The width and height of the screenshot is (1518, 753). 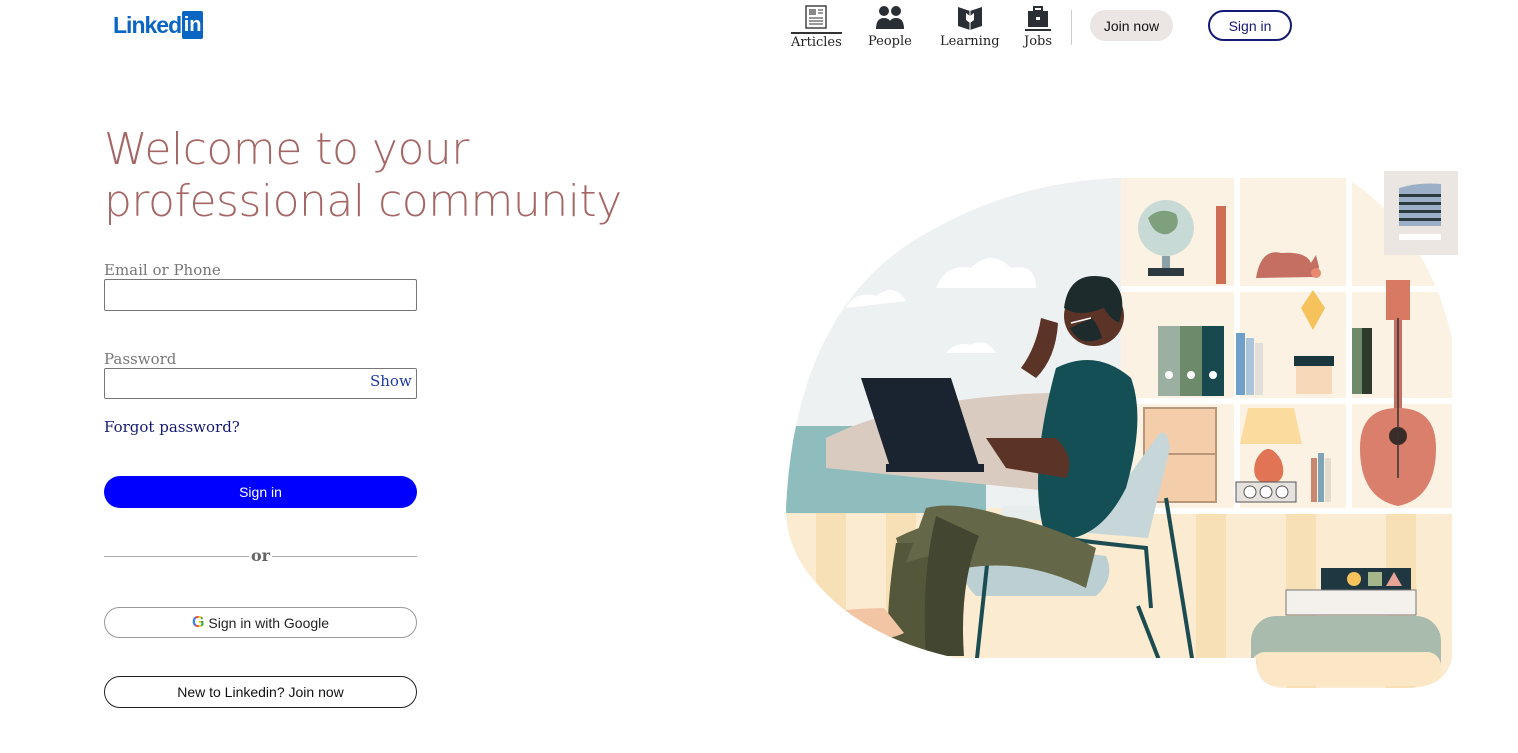 I want to click on nav-item-jobs: Jobs, so click(x=1038, y=25).